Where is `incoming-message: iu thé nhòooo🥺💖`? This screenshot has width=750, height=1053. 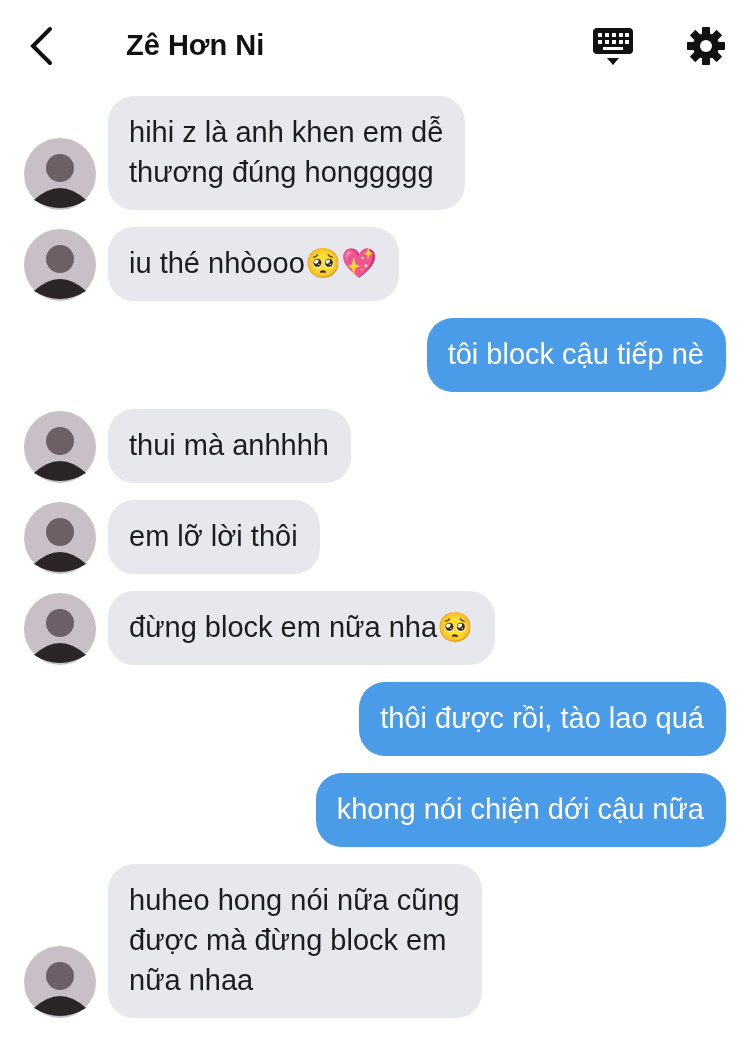
incoming-message: iu thé nhòooo🥺💖 is located at coordinates (253, 264).